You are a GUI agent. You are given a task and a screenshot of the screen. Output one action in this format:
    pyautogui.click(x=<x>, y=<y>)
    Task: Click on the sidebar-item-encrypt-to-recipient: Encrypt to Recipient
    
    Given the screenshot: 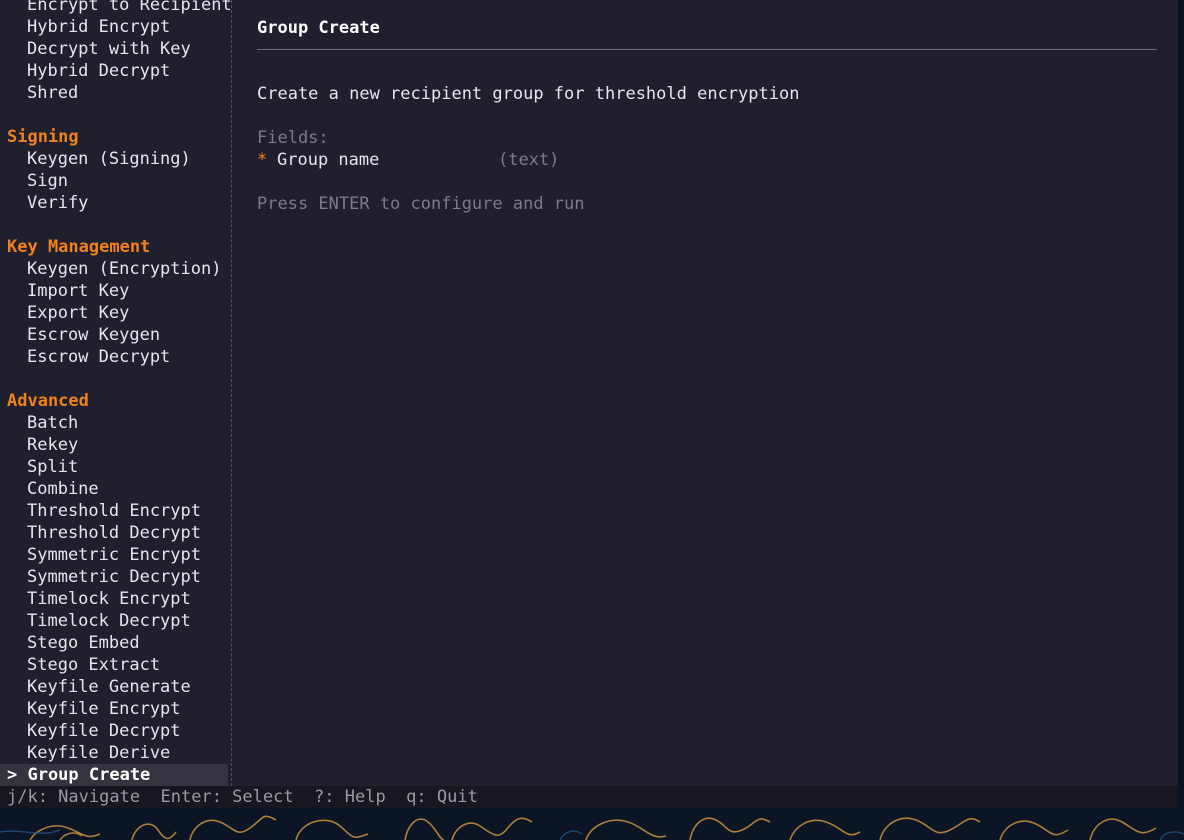 What is the action you would take?
    pyautogui.click(x=116, y=8)
    